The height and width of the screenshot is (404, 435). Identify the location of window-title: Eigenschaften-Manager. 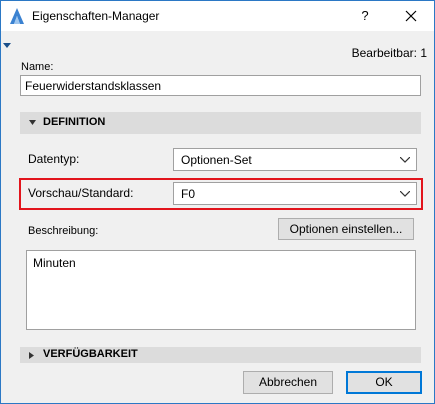
(96, 16).